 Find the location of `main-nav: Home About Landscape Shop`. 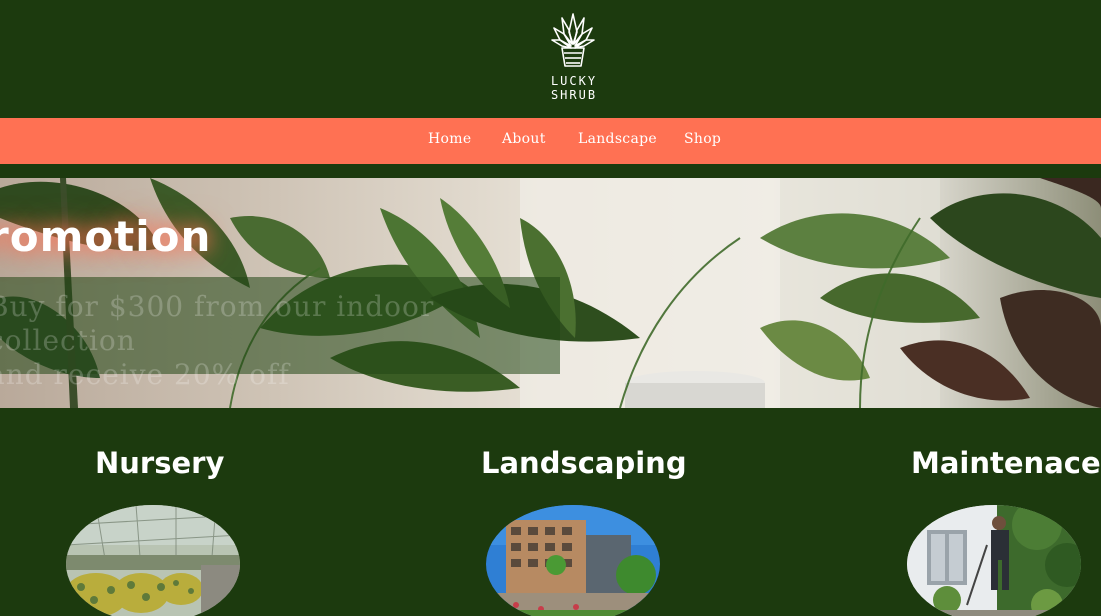

main-nav: Home About Landscape Shop is located at coordinates (550, 141).